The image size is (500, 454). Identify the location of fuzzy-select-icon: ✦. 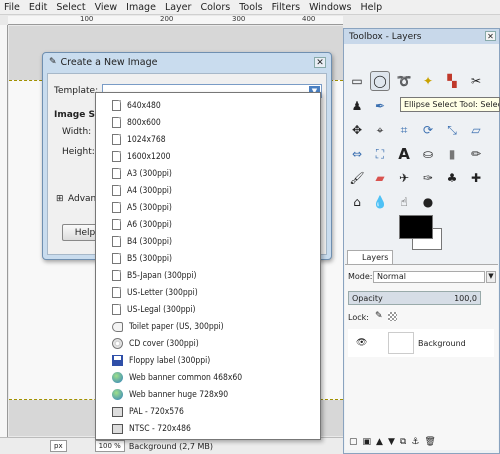
(428, 81).